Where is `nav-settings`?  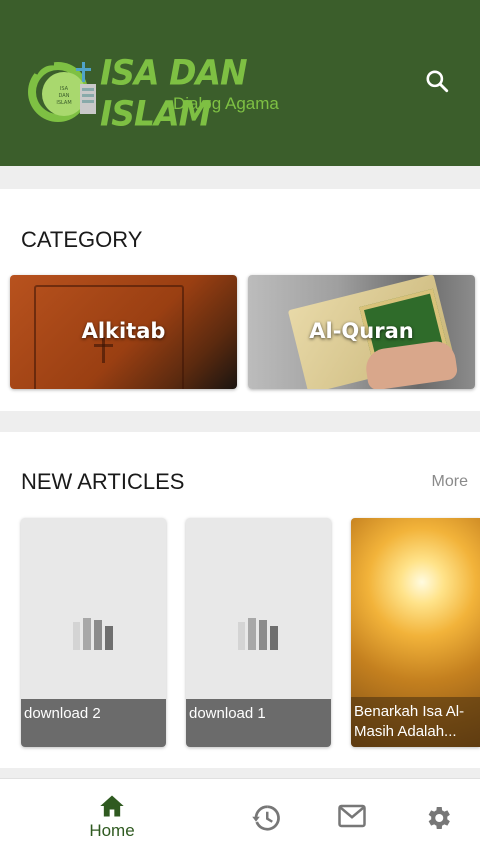
nav-settings is located at coordinates (438, 816).